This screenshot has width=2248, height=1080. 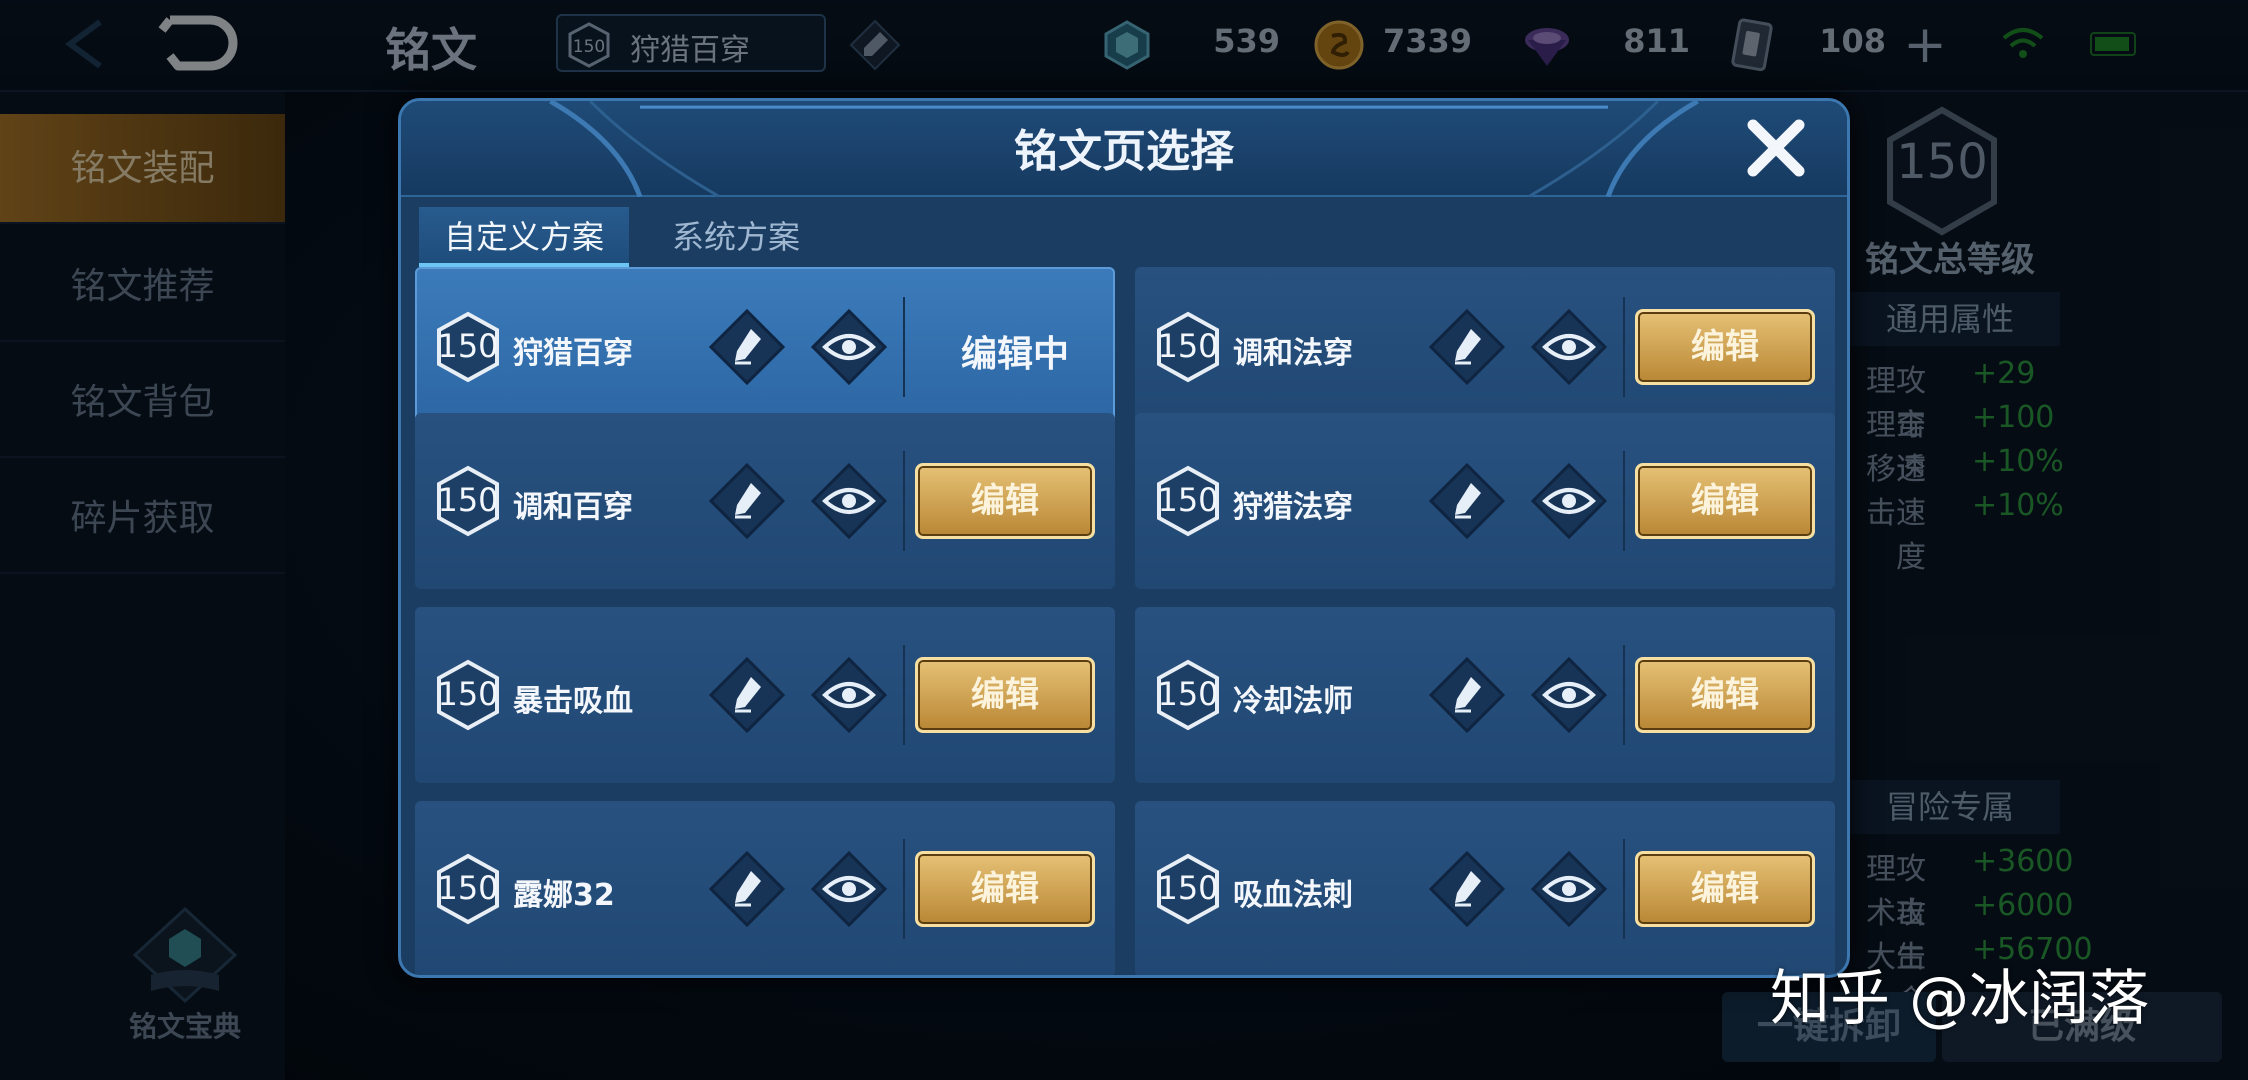 What do you see at coordinates (1960, 999) in the screenshot?
I see `watermark: 知乎 @冰阔落` at bounding box center [1960, 999].